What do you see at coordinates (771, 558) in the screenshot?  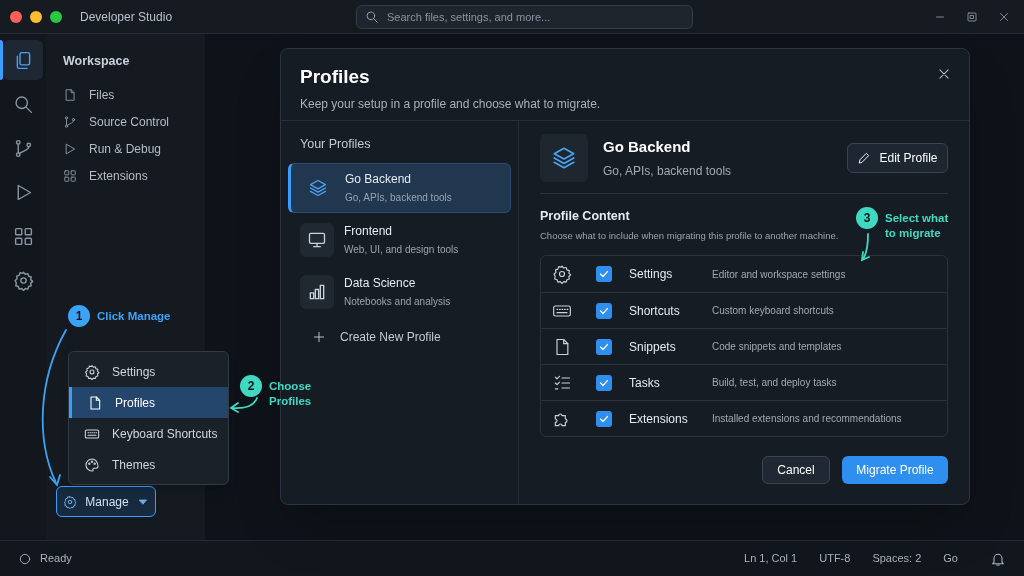 I see `status-item: Ln 1, Col 1` at bounding box center [771, 558].